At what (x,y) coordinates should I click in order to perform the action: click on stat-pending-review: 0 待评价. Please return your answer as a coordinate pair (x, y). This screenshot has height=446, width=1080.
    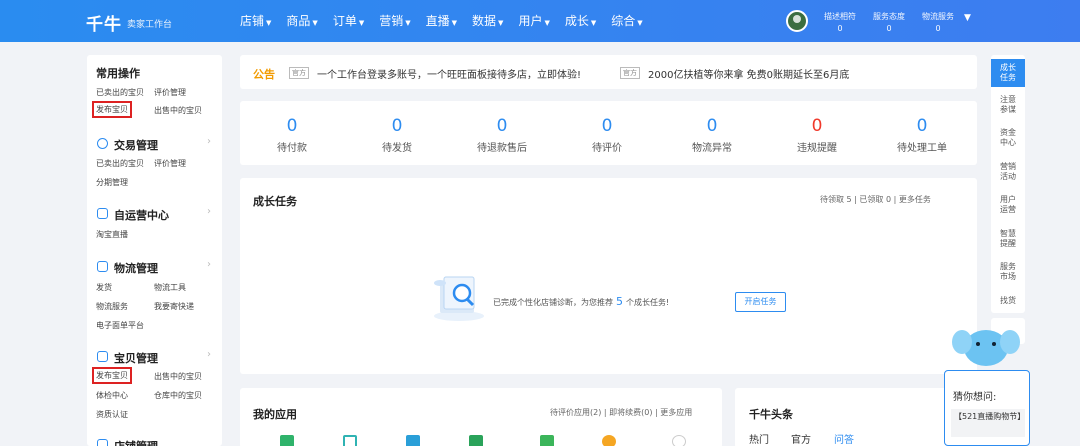
    Looking at the image, I should click on (607, 135).